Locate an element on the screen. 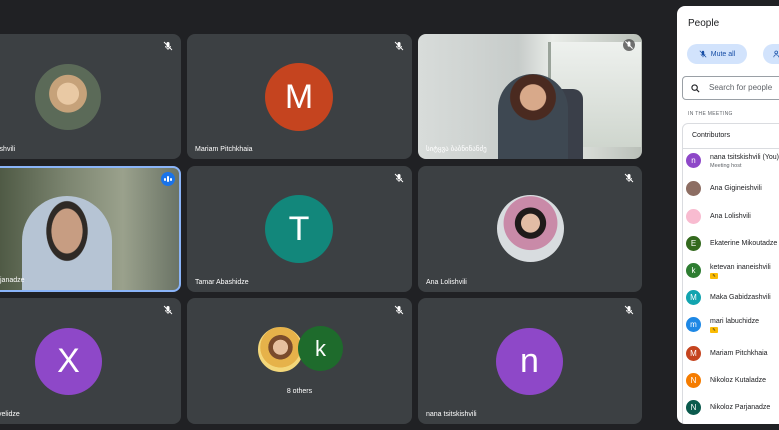 Image resolution: width=779 pixels, height=430 pixels. participant-list-name: Mariam Pitchkhaia is located at coordinates (739, 353).